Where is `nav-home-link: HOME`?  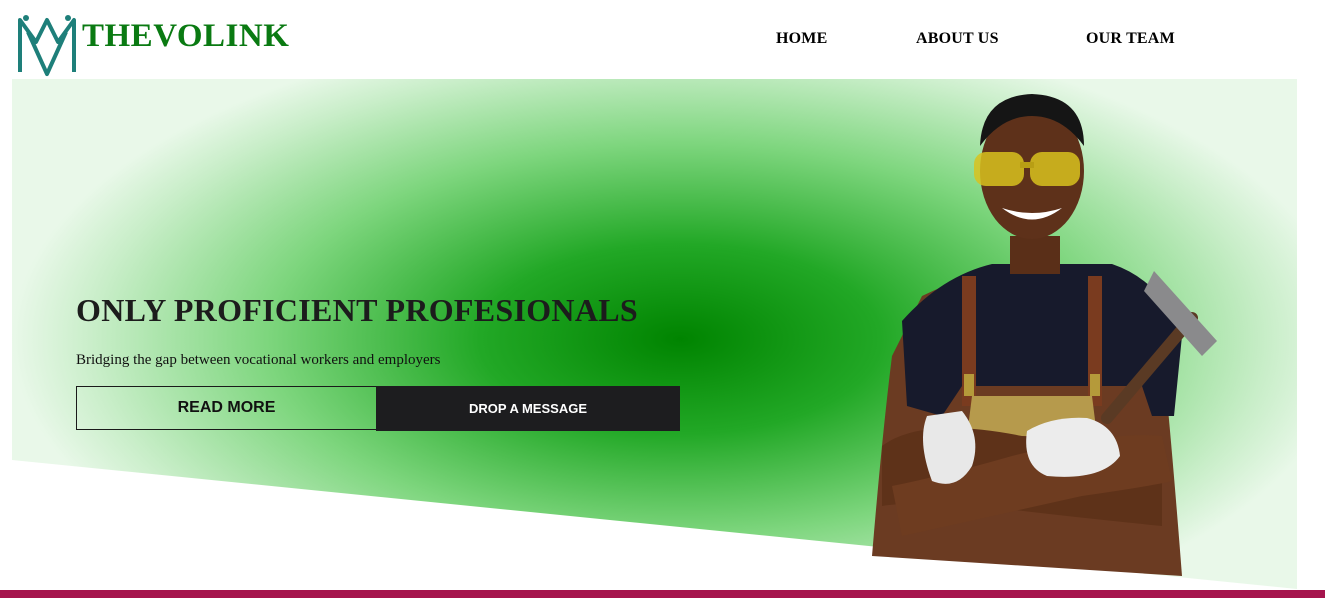 nav-home-link: HOME is located at coordinates (801, 39).